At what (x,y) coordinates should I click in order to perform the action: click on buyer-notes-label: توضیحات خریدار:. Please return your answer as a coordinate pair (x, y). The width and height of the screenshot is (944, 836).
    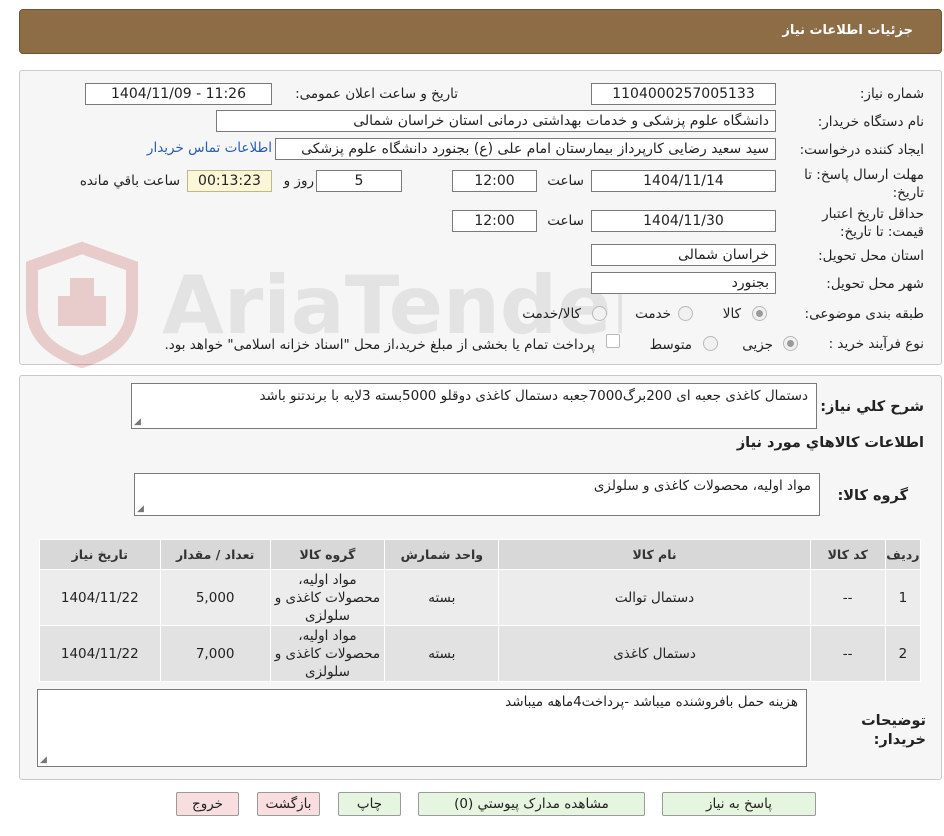
    Looking at the image, I should click on (893, 730).